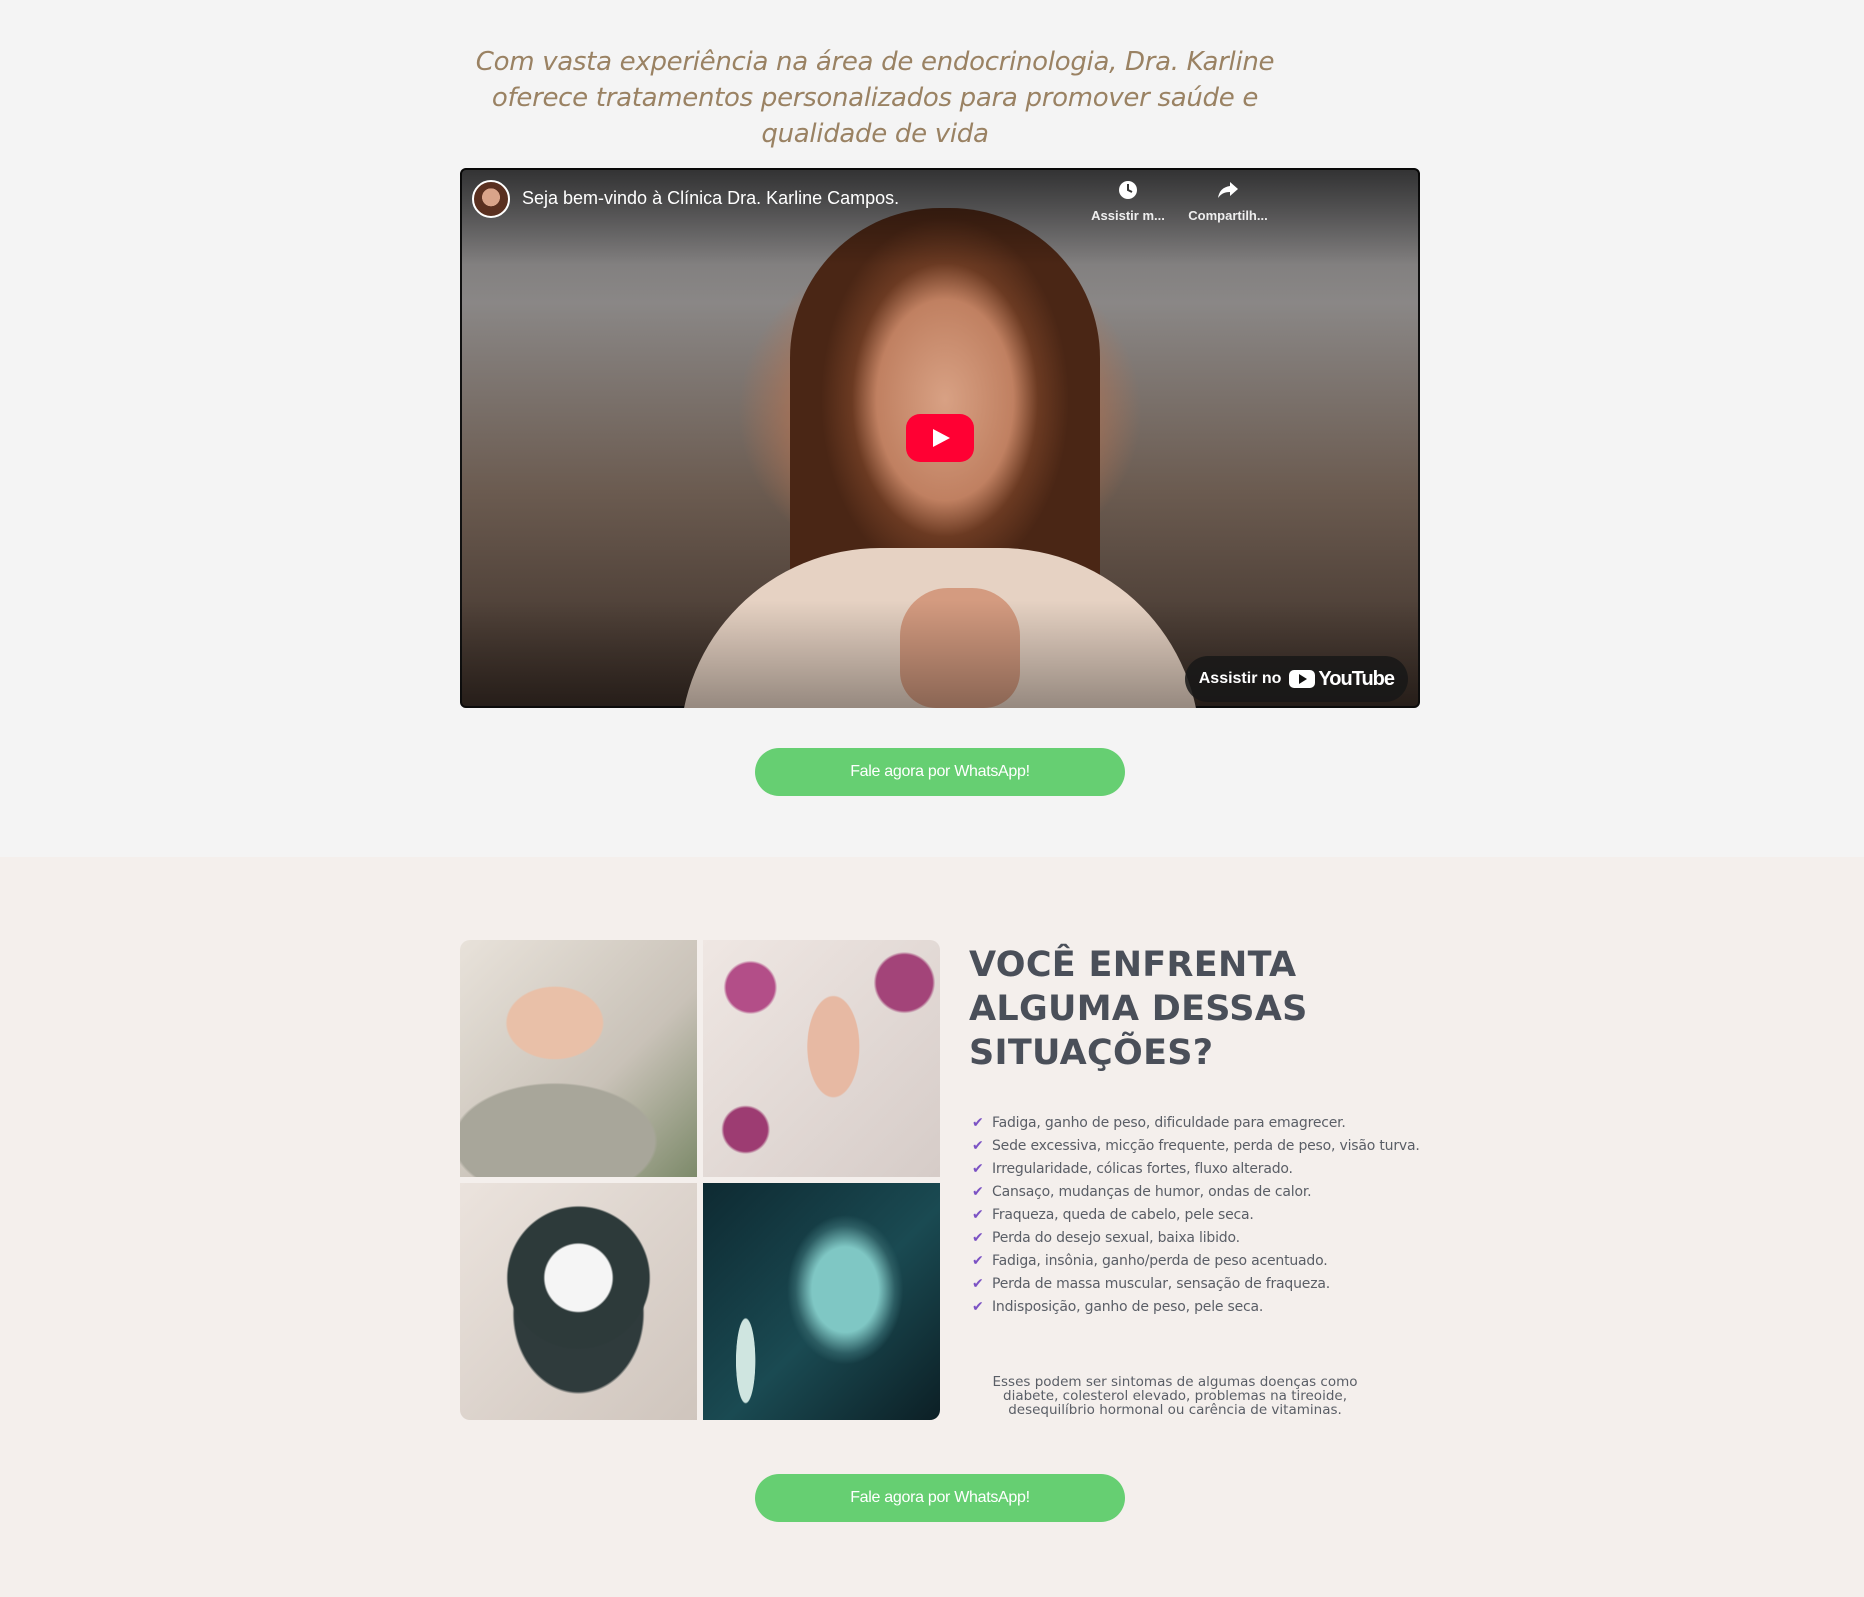 Image resolution: width=1864 pixels, height=1597 pixels. What do you see at coordinates (940, 1498) in the screenshot?
I see `whatsapp-cta-bottom: Fale agora por WhatsApp!` at bounding box center [940, 1498].